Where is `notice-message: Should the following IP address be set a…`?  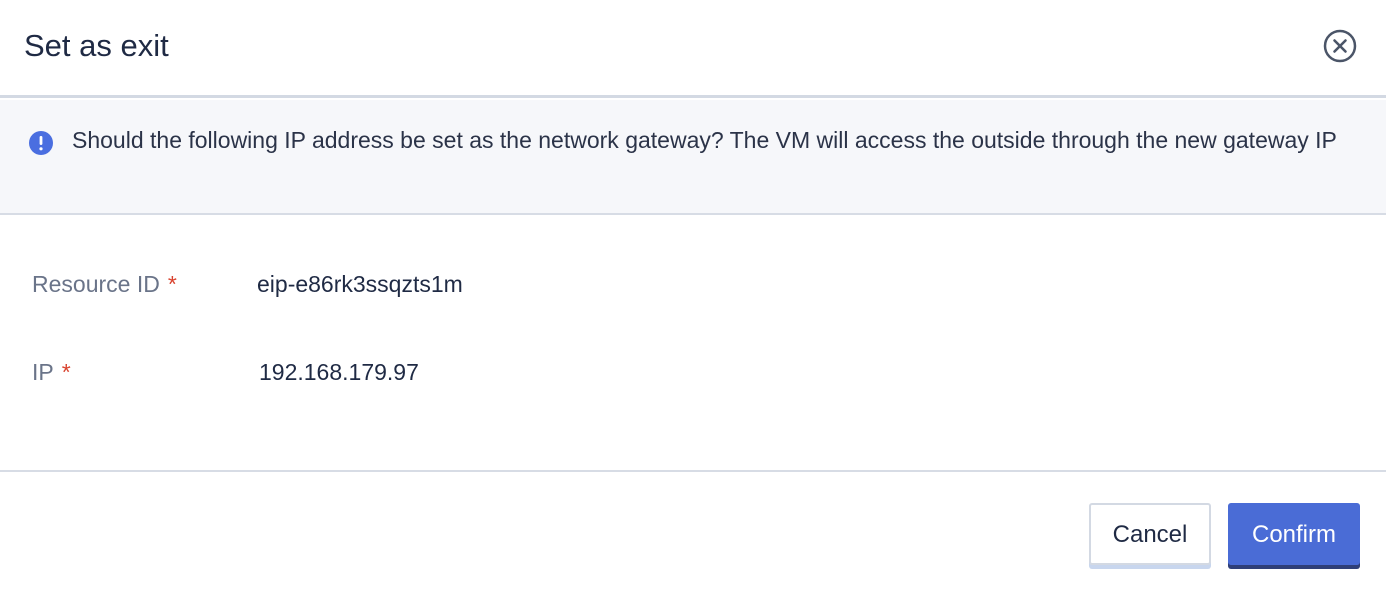 notice-message: Should the following IP address be set a… is located at coordinates (704, 140).